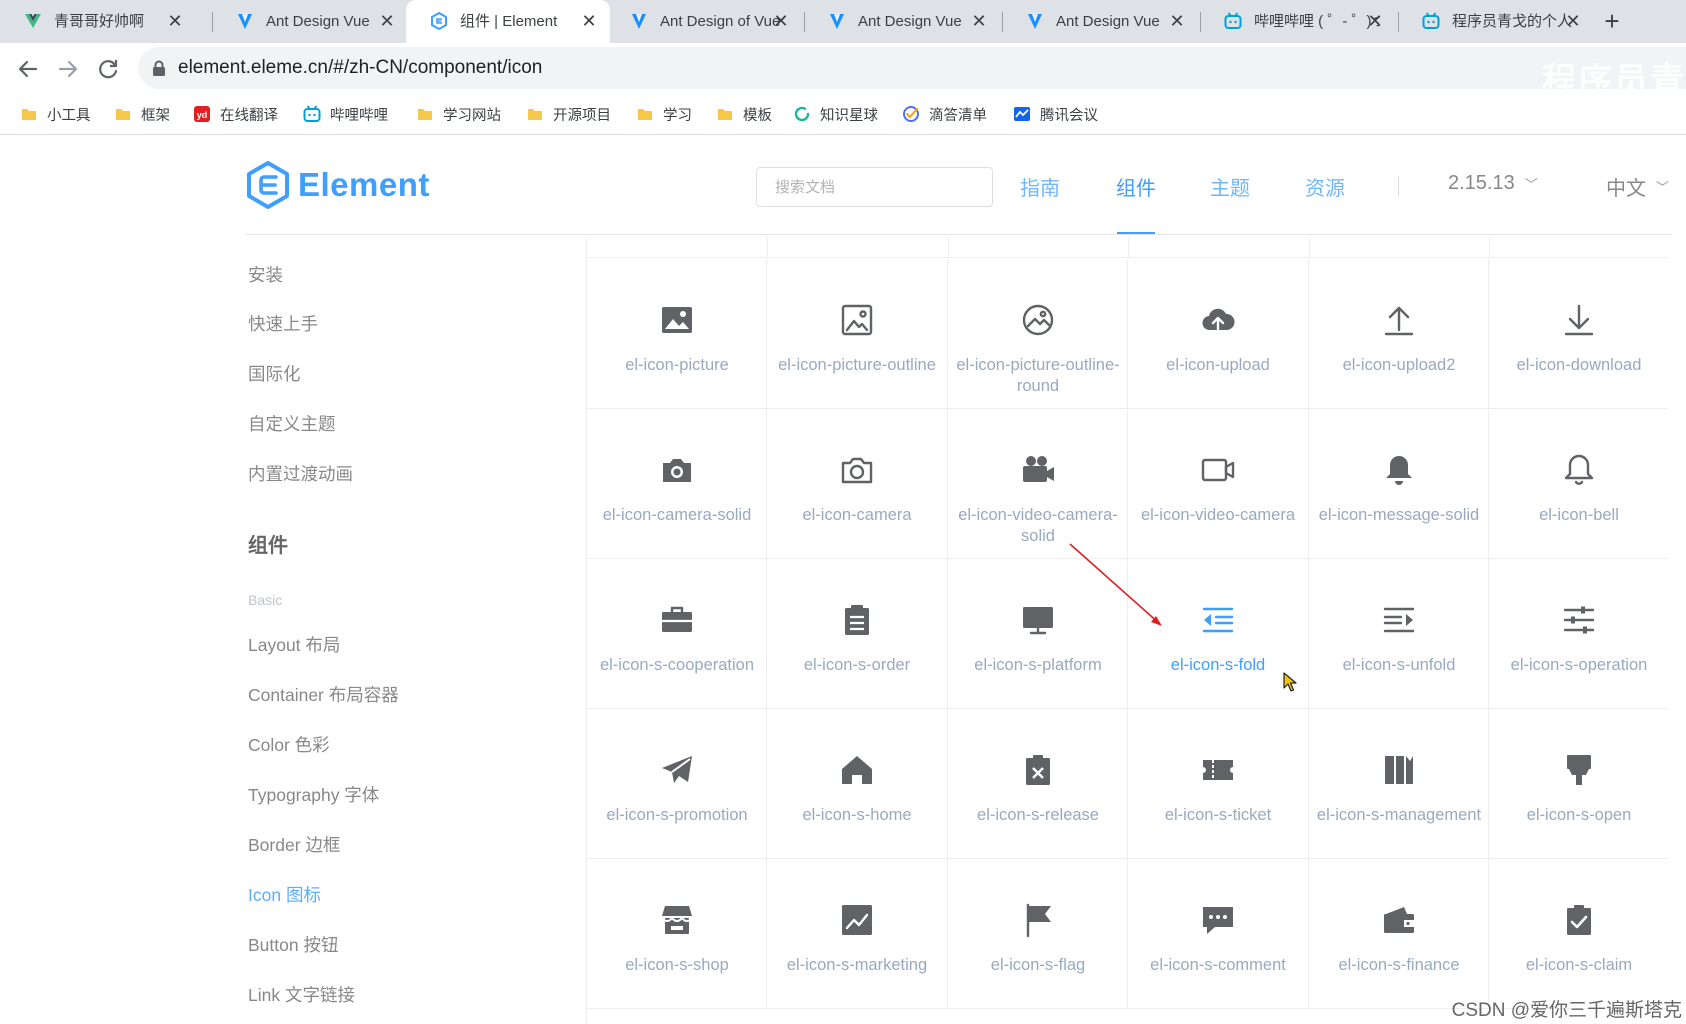  Describe the element at coordinates (1136, 186) in the screenshot. I see `nav-link: 组件` at that location.